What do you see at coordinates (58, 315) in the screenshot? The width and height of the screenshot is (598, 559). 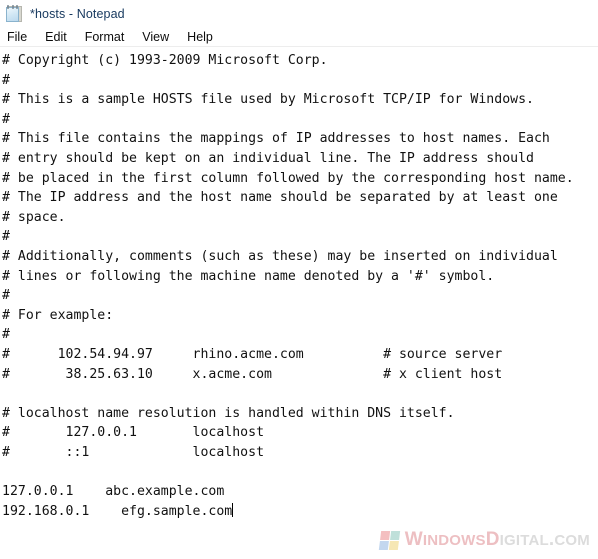 I see `editor-line: # For example:` at bounding box center [58, 315].